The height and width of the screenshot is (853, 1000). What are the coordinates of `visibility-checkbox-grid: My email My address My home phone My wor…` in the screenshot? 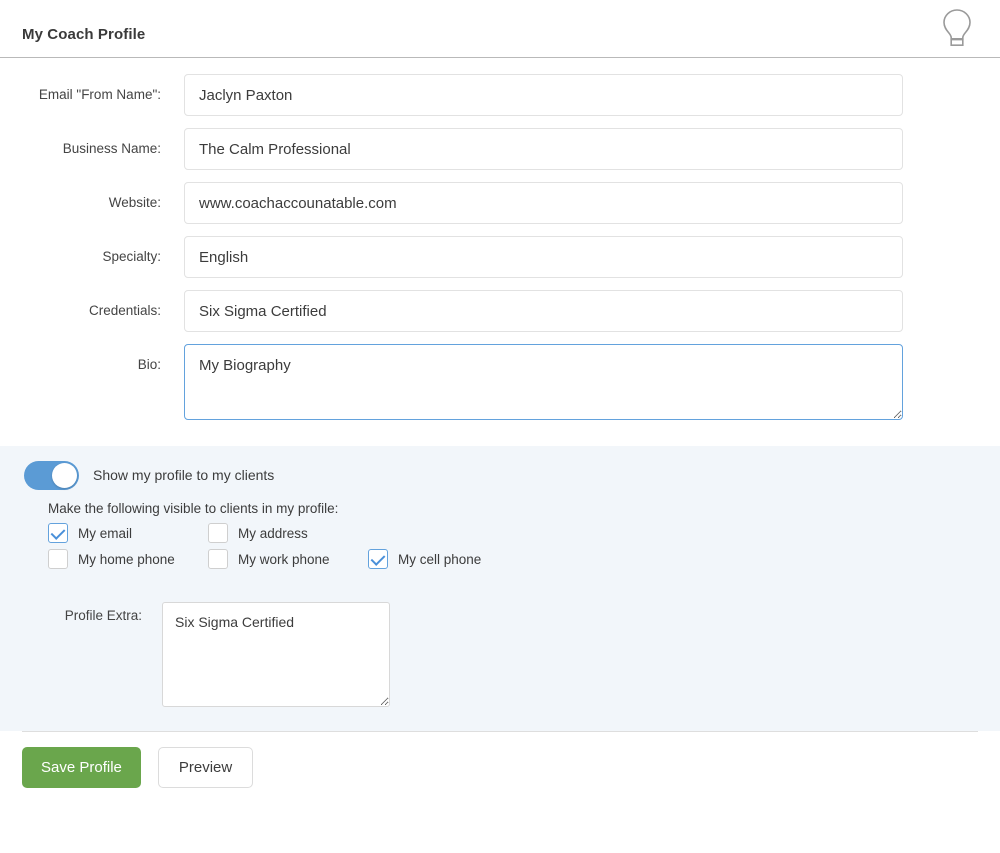 It's located at (524, 546).